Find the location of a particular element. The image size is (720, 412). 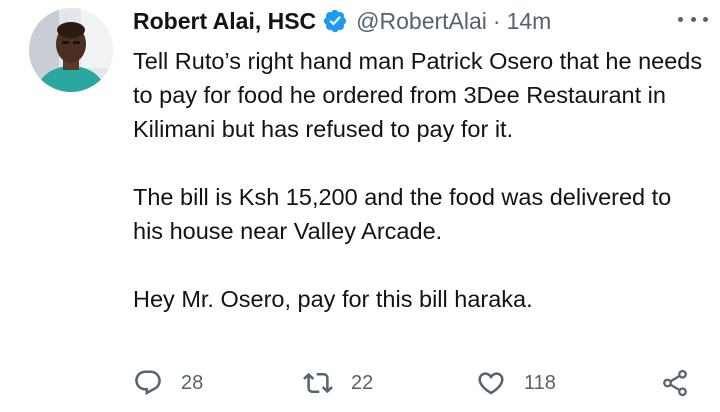

avatar-image is located at coordinates (71, 50).